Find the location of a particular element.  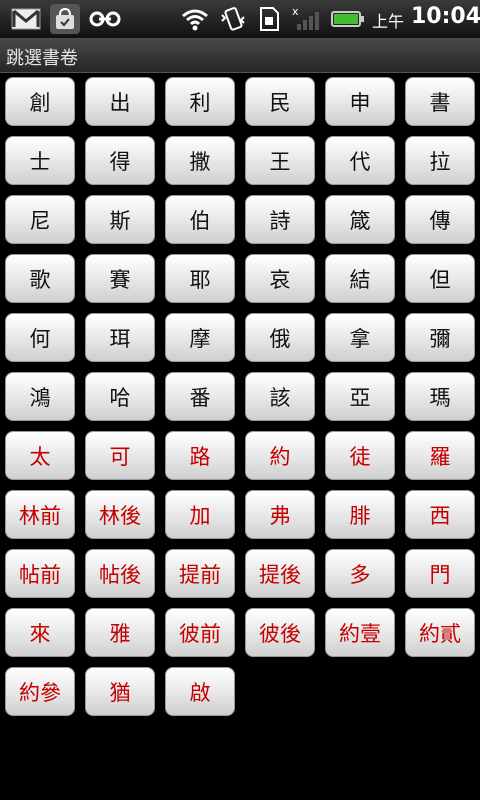

book-button: 亞 is located at coordinates (360, 396).